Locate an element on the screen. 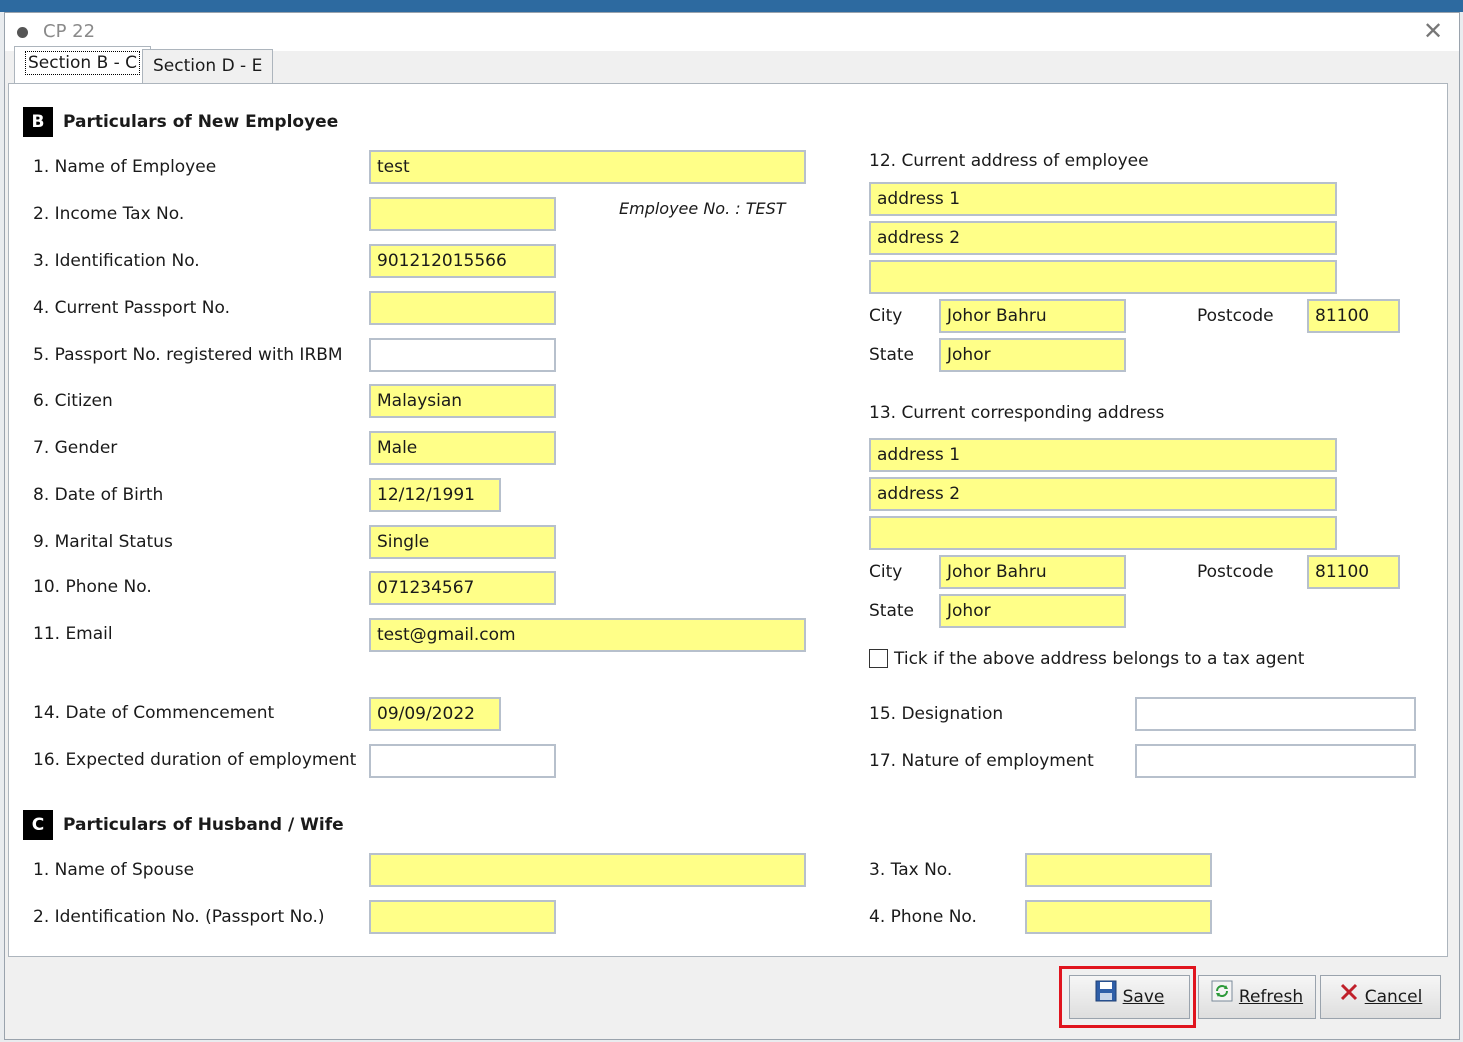  save-highlight-box is located at coordinates (1127, 997).